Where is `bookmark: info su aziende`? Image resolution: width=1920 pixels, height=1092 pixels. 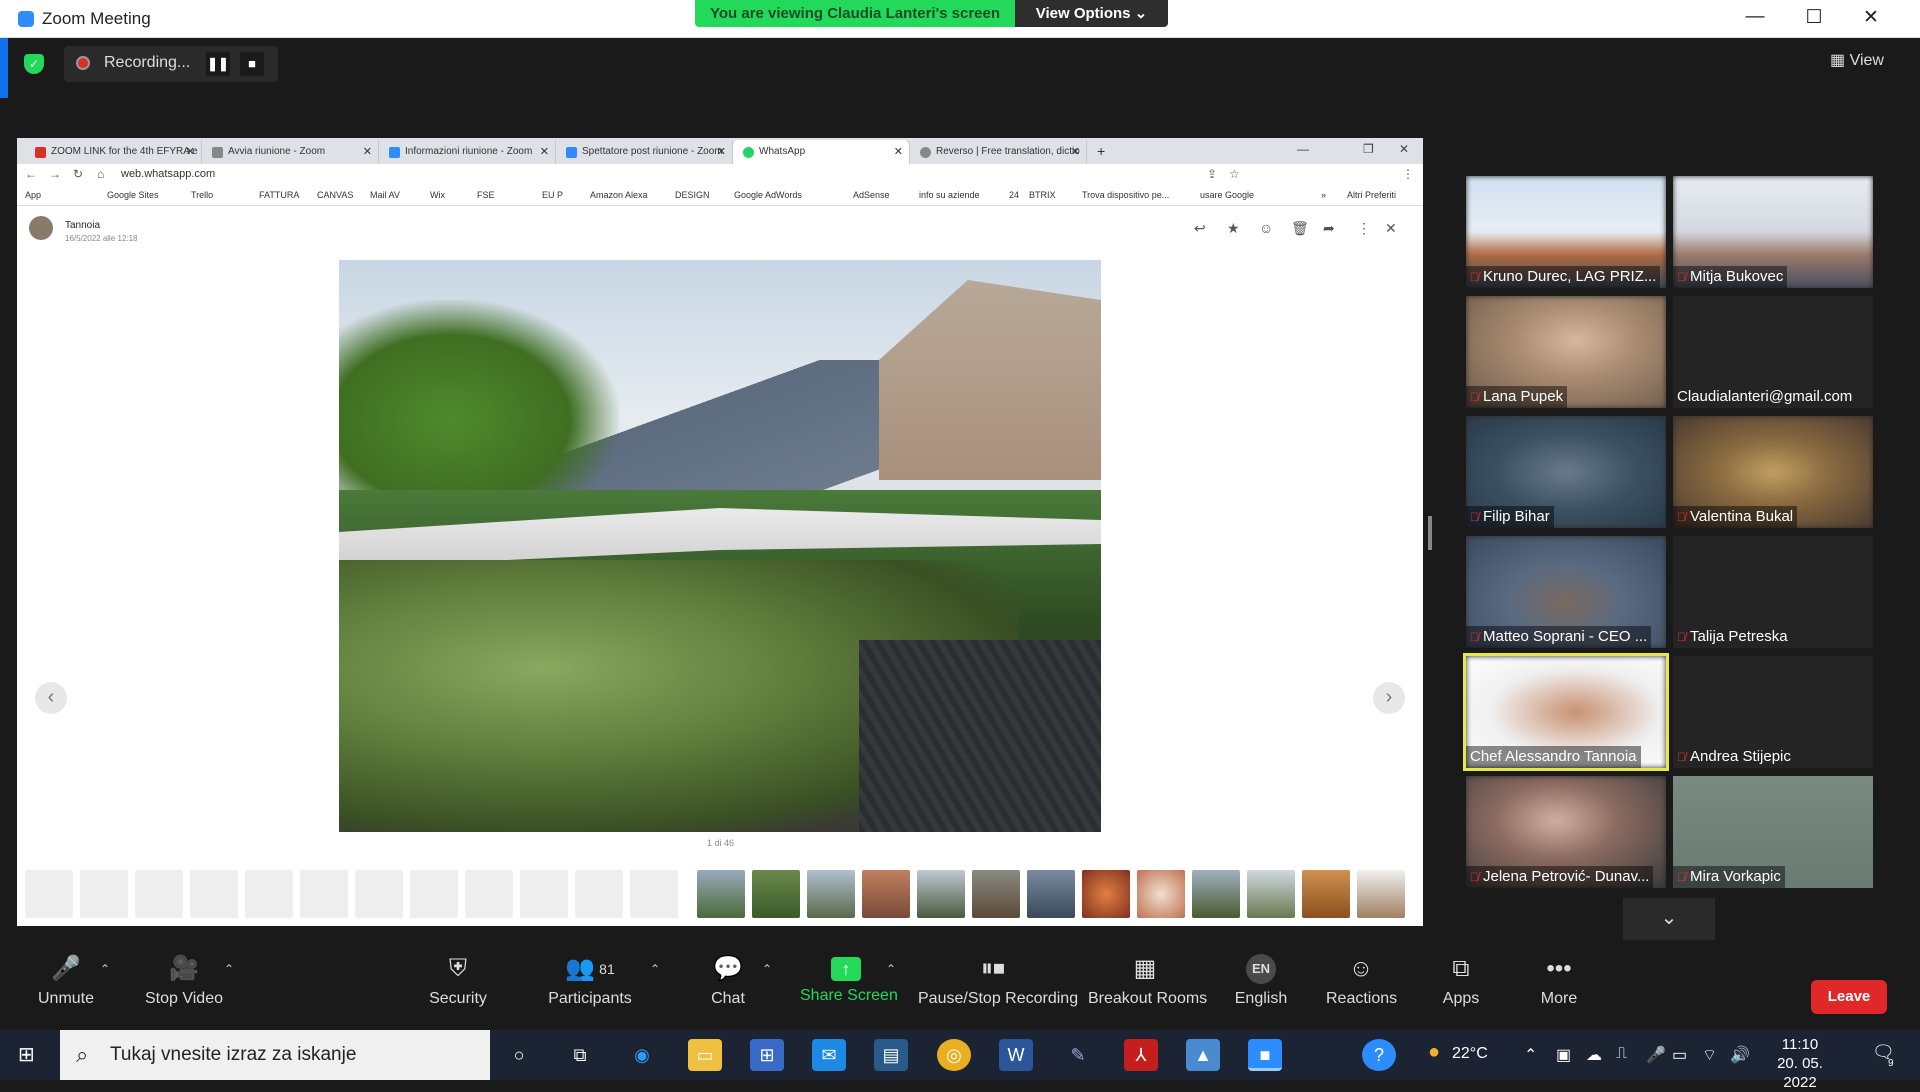 bookmark: info su aziende is located at coordinates (949, 195).